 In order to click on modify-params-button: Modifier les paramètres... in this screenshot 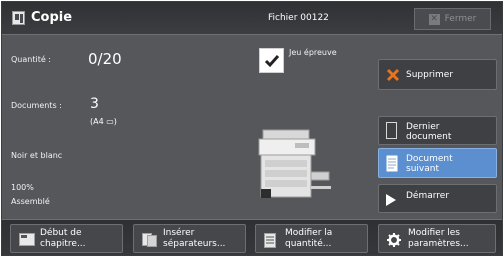, I will do `click(437, 238)`.